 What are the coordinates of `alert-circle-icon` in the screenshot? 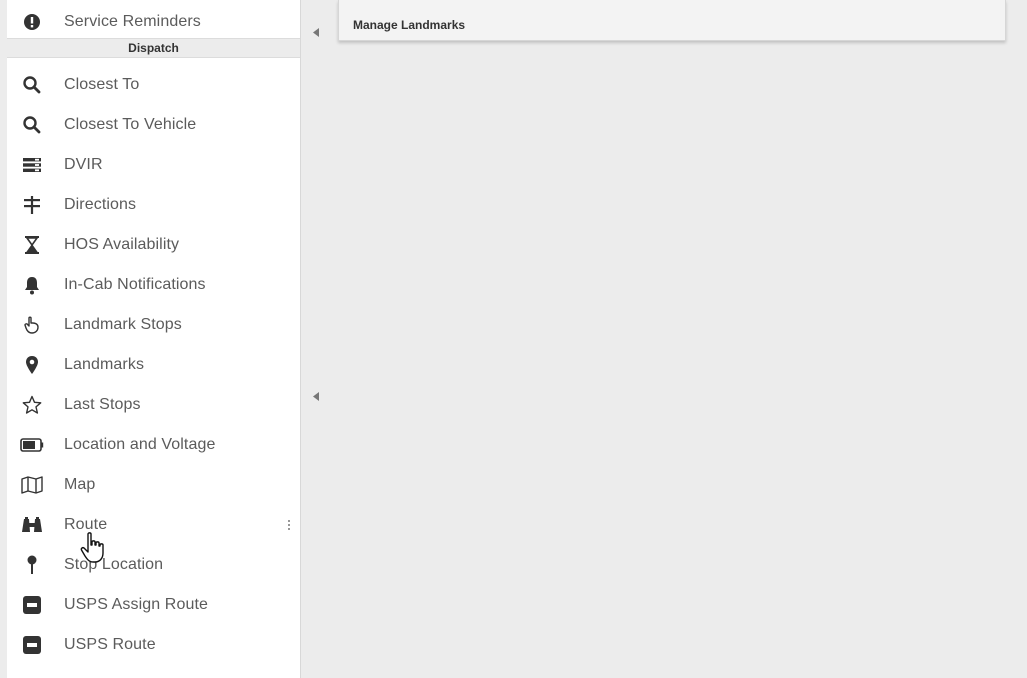 It's located at (32, 22).